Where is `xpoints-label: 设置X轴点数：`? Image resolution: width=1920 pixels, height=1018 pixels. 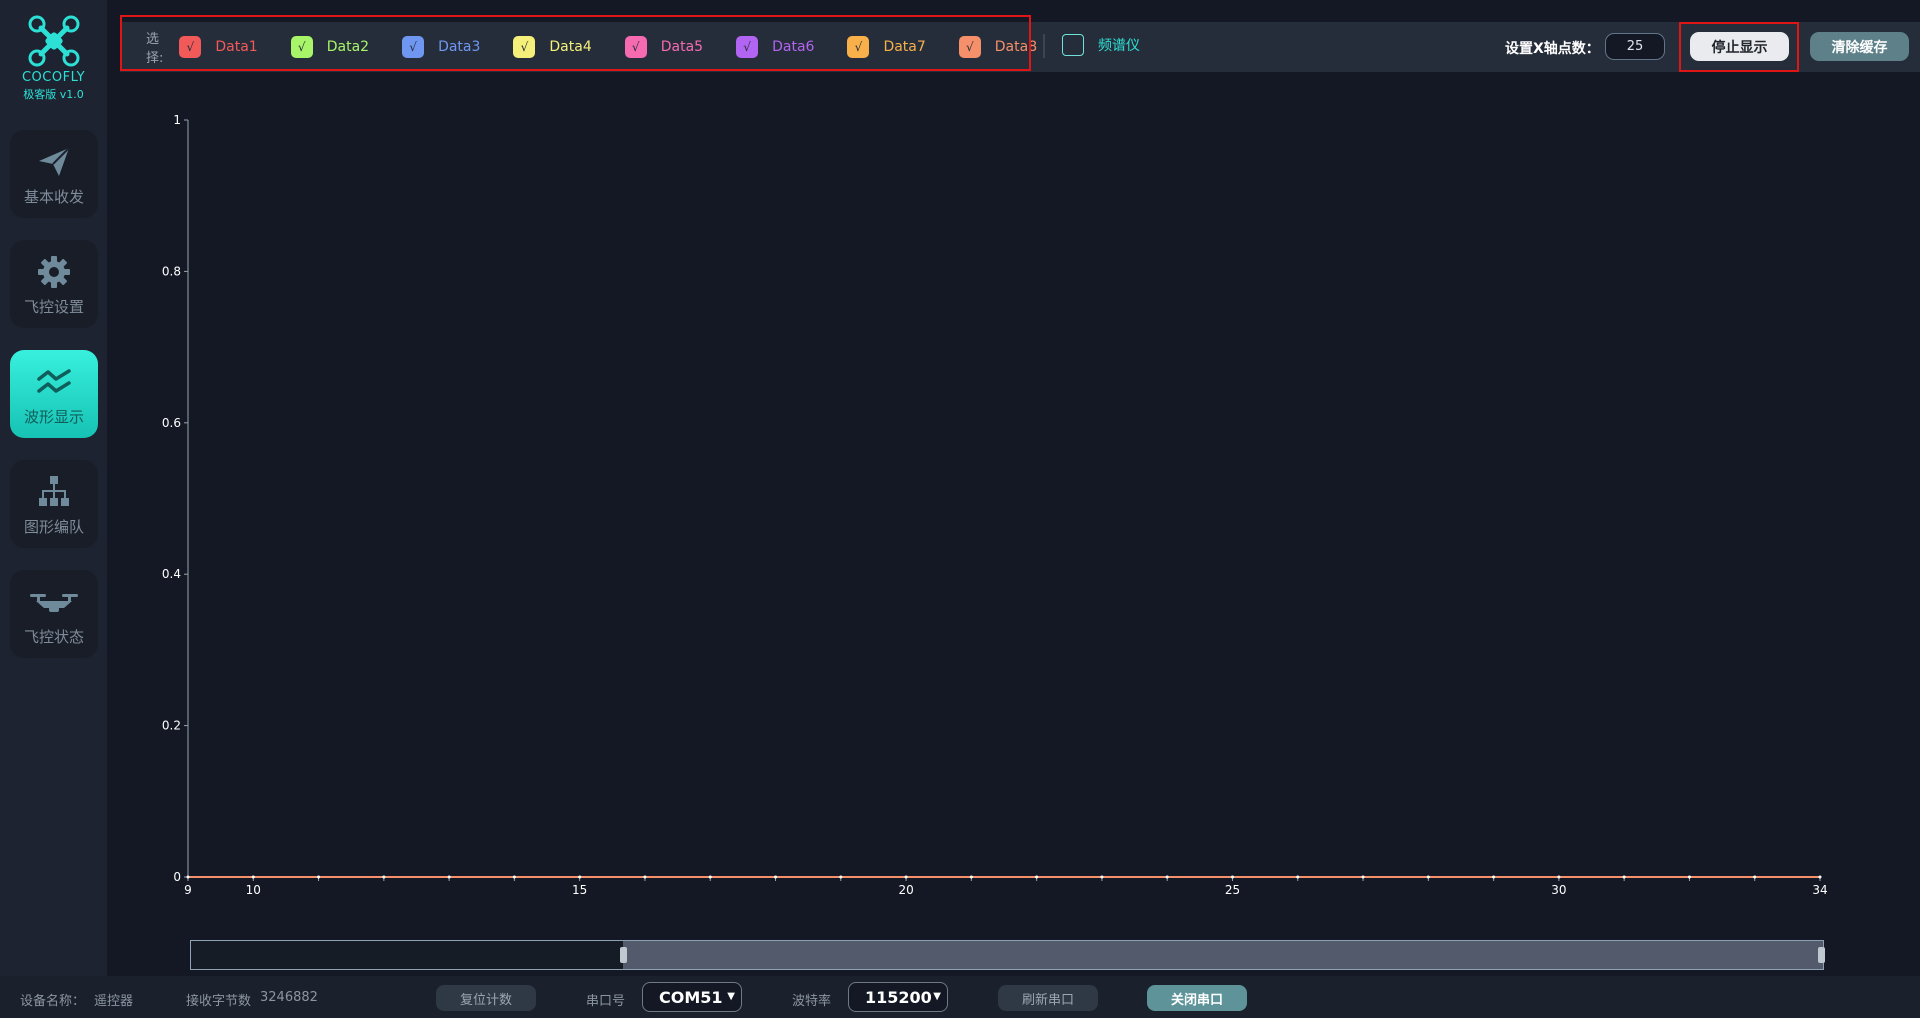 xpoints-label: 设置X轴点数： is located at coordinates (1552, 49).